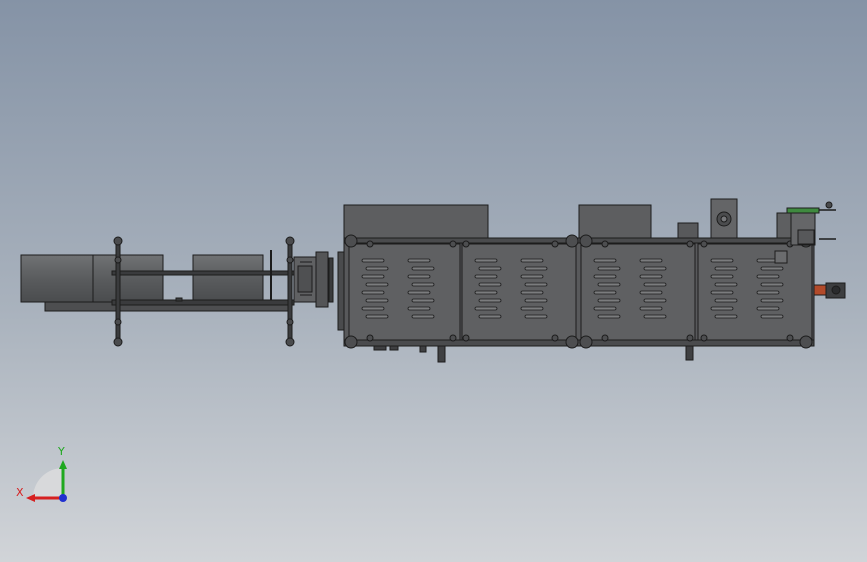  What do you see at coordinates (416, 222) in the screenshot?
I see `top-housing-left` at bounding box center [416, 222].